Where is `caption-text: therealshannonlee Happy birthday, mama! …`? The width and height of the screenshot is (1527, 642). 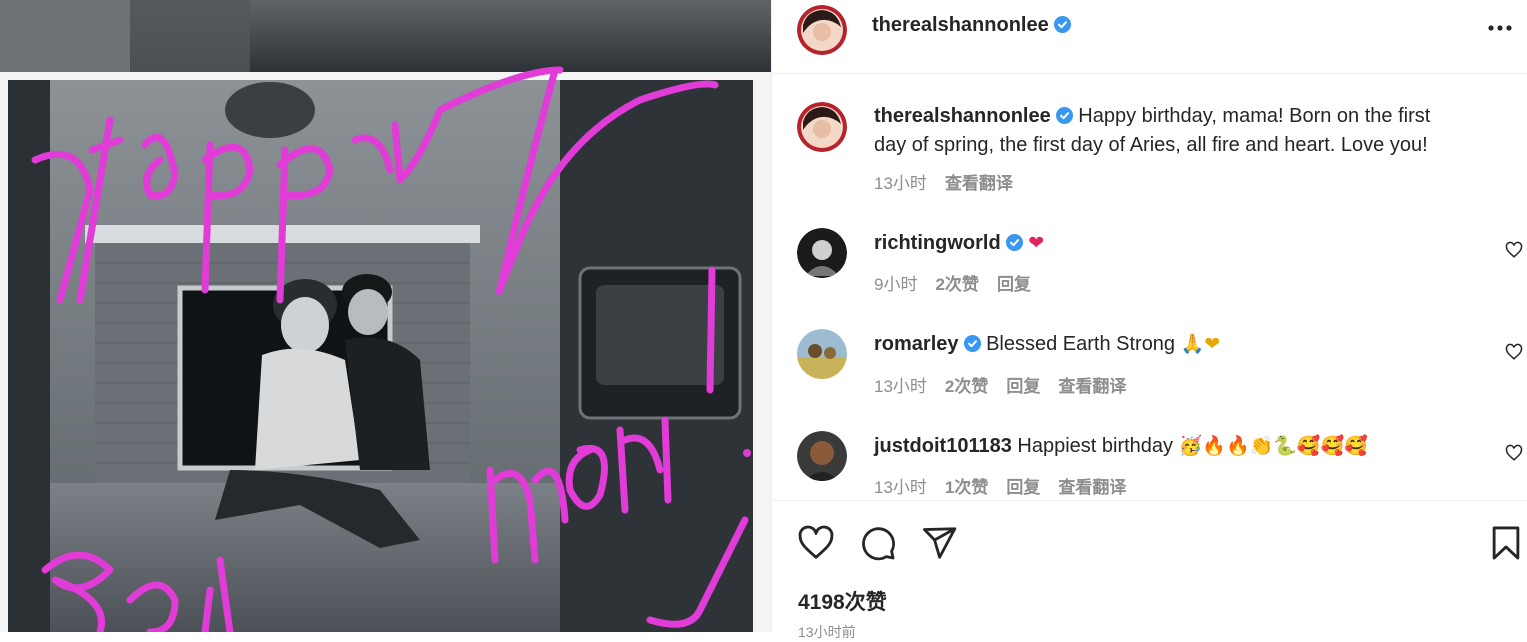
caption-text: therealshannonlee Happy birthday, mama! … is located at coordinates (1194, 131).